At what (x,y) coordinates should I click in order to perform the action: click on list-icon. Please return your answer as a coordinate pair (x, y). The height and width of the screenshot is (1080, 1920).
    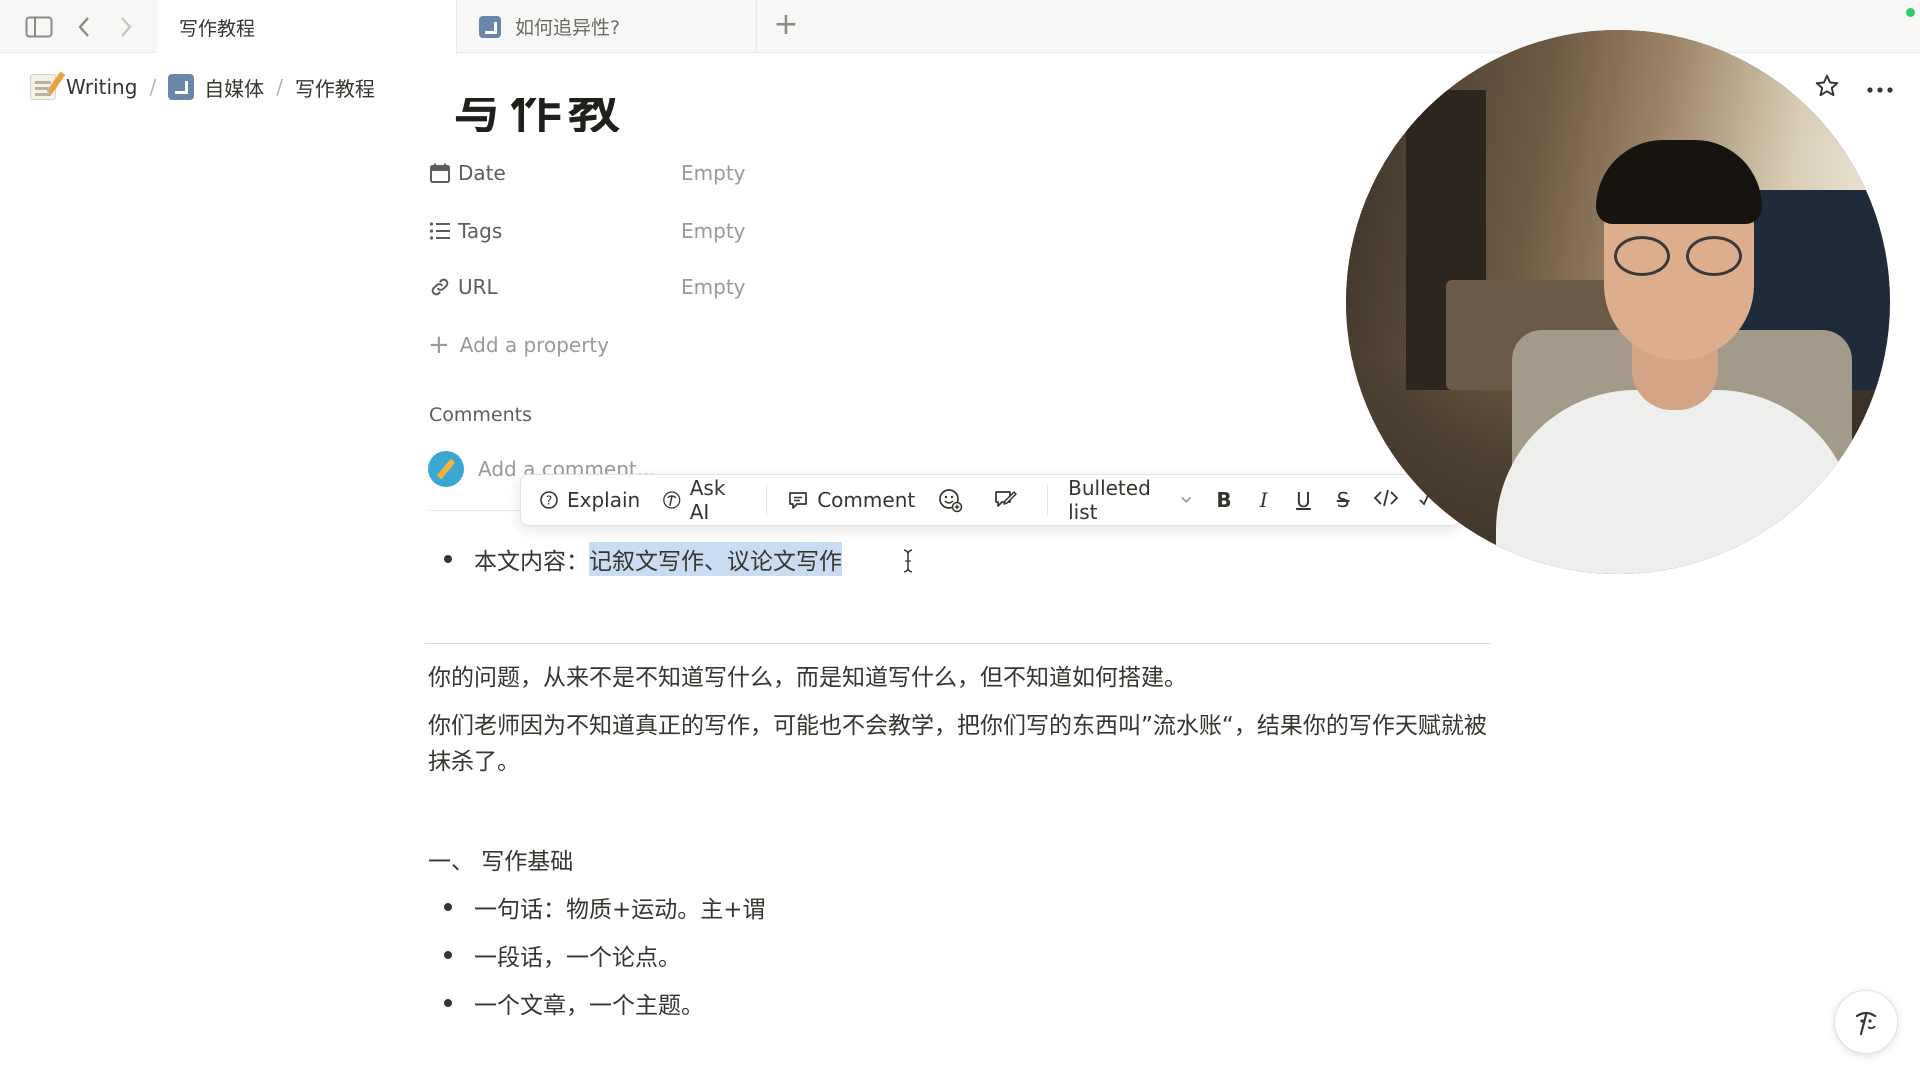
    Looking at the image, I should click on (440, 231).